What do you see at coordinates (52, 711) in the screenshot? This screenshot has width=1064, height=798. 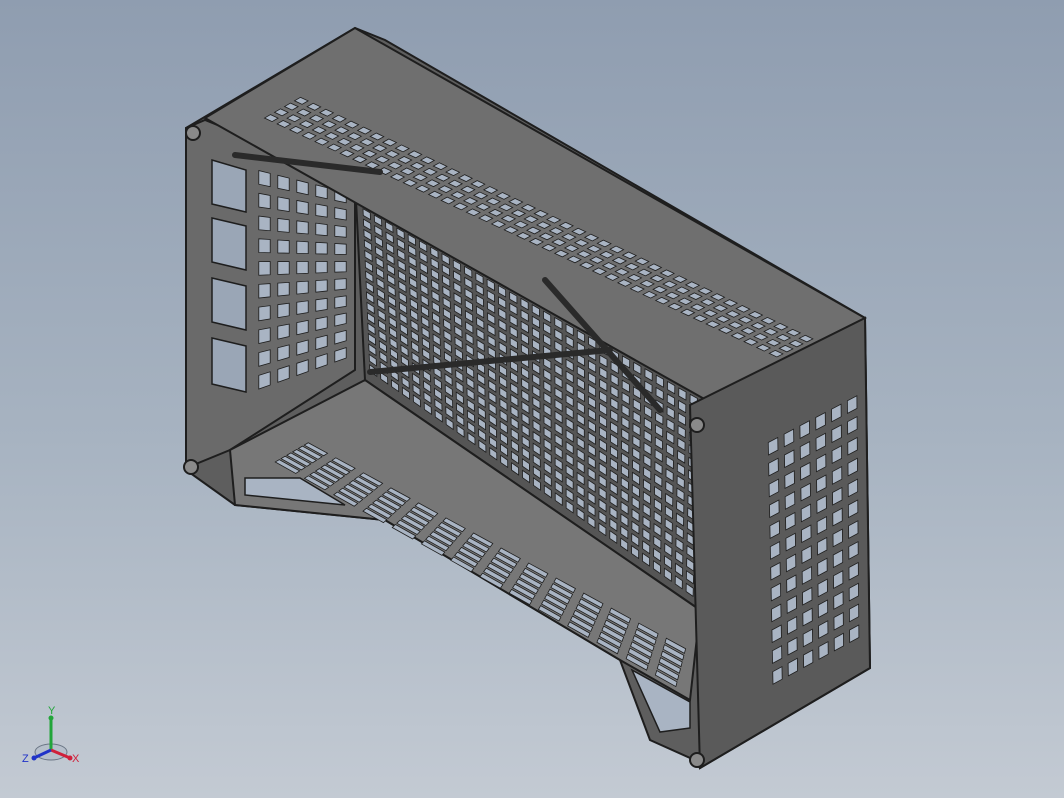 I see `y-axis-label: Y` at bounding box center [52, 711].